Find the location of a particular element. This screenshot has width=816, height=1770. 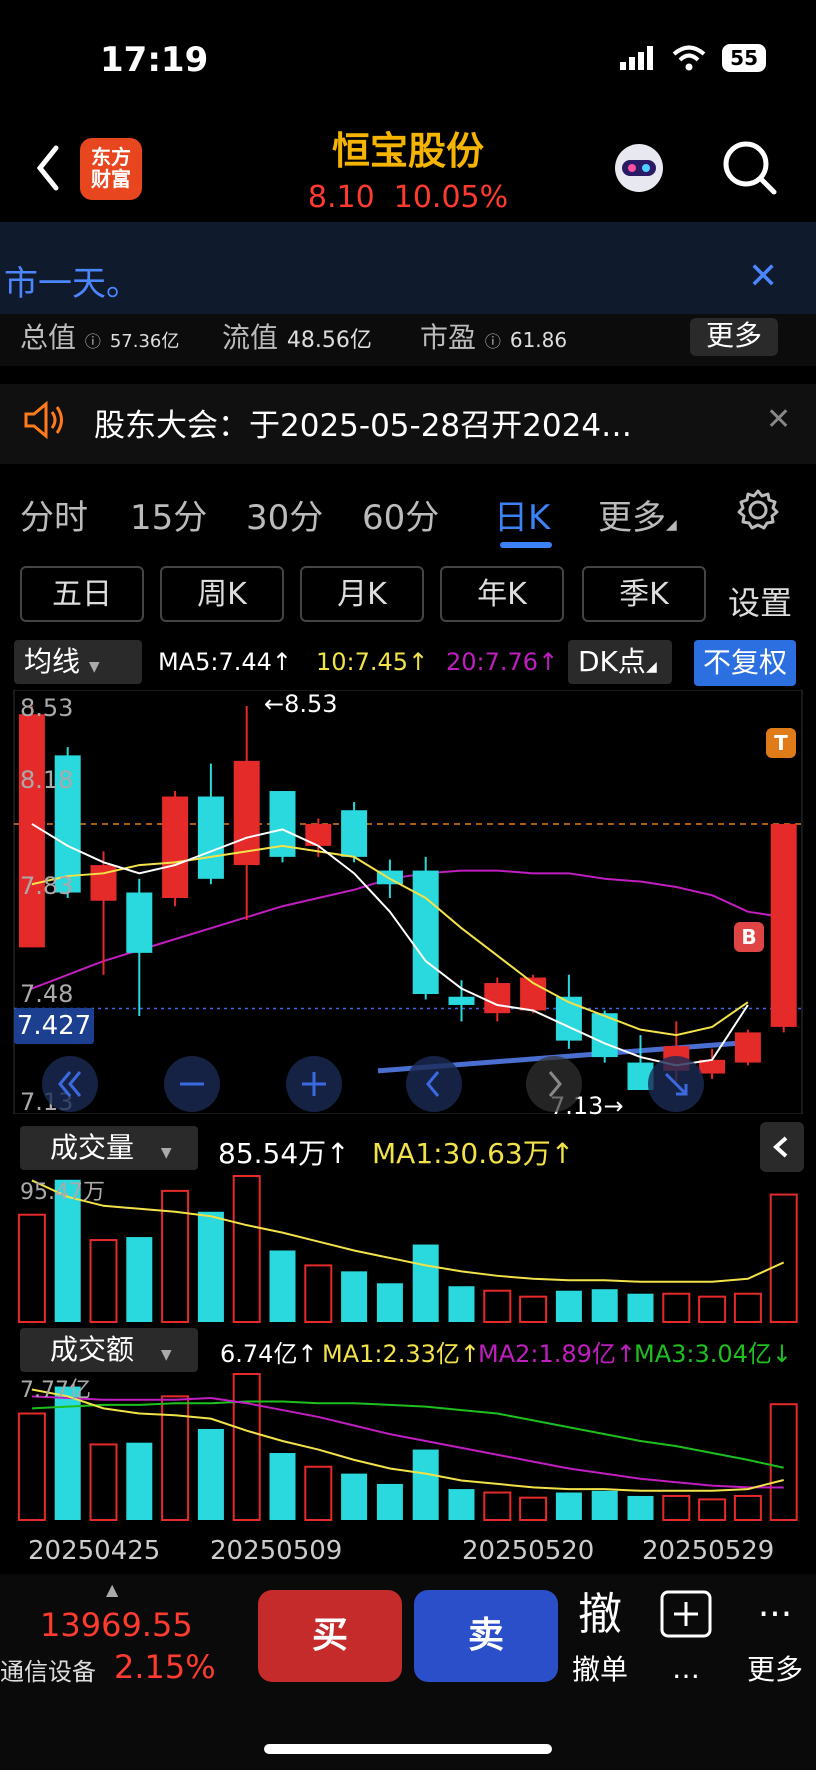

gear-icon is located at coordinates (758, 510).